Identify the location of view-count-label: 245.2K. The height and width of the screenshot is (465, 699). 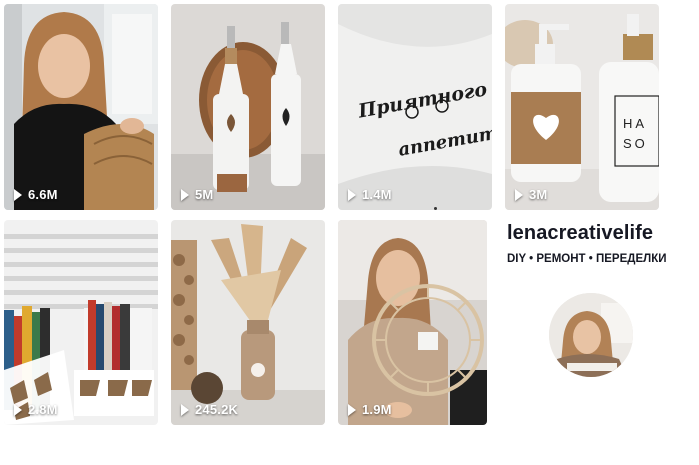
(217, 409).